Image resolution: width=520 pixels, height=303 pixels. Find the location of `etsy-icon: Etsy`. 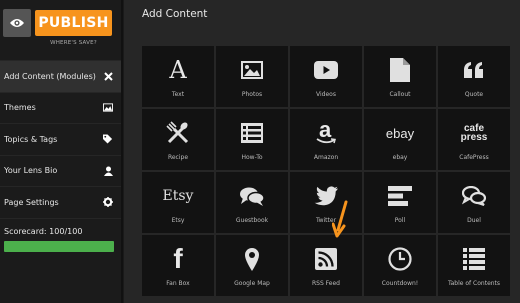

etsy-icon: Etsy is located at coordinates (178, 196).